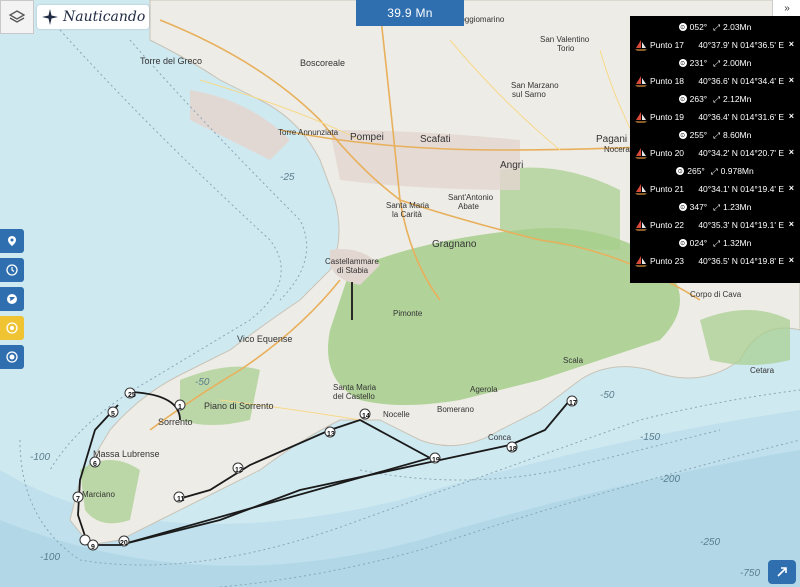 The height and width of the screenshot is (587, 800). What do you see at coordinates (181, 499) in the screenshot?
I see `svg-text: 11` at bounding box center [181, 499].